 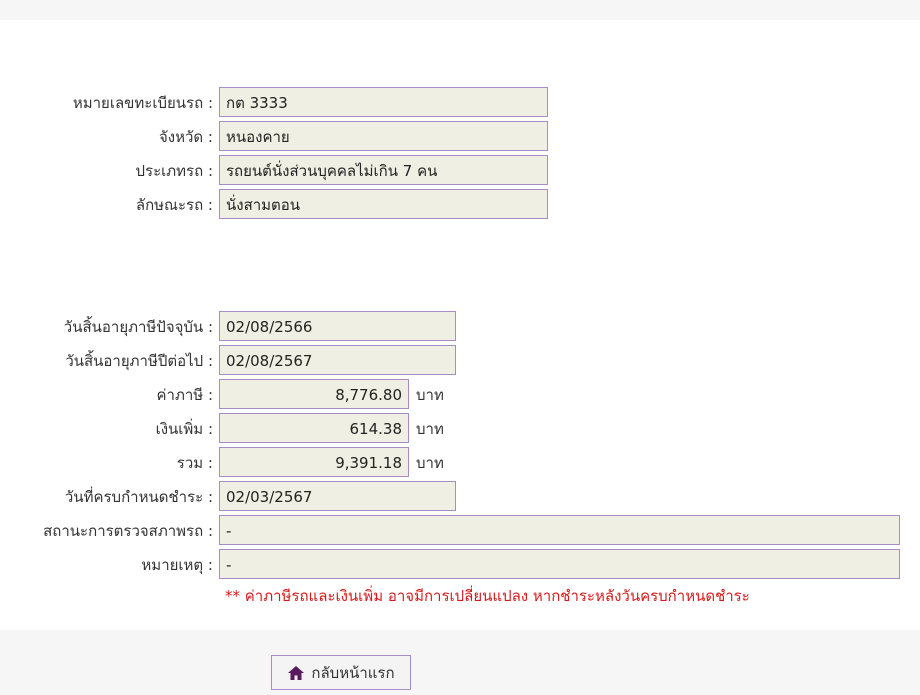 I want to click on vehicle-style-label: ลักษณะรถ :, so click(x=174, y=205).